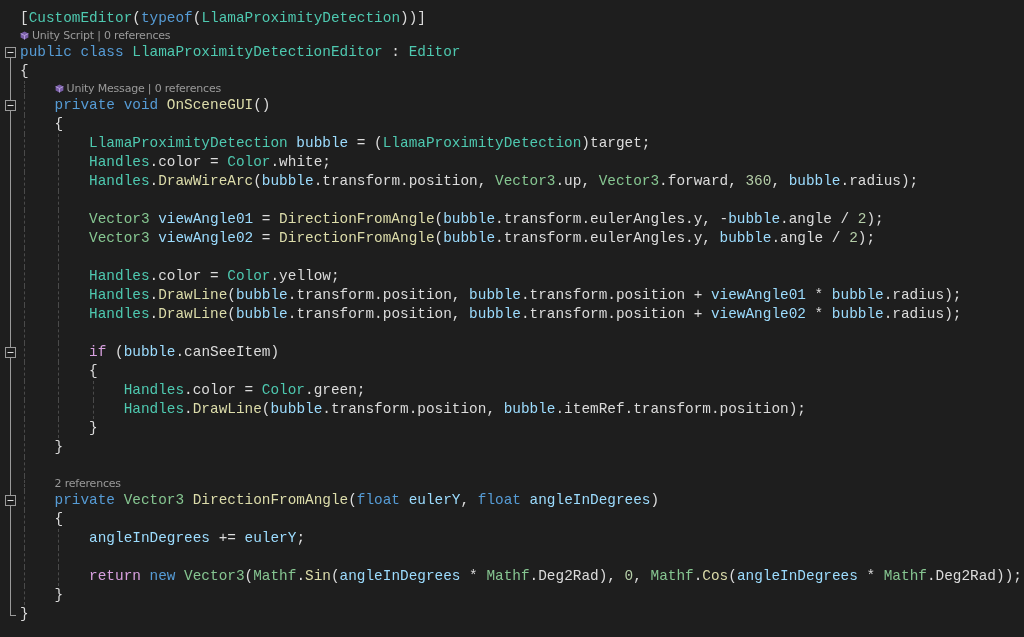 This screenshot has width=1024, height=637. I want to click on code-line: private Vector3 DirectionFromAngle(float eulerY, float angleInDegrees), so click(357, 500).